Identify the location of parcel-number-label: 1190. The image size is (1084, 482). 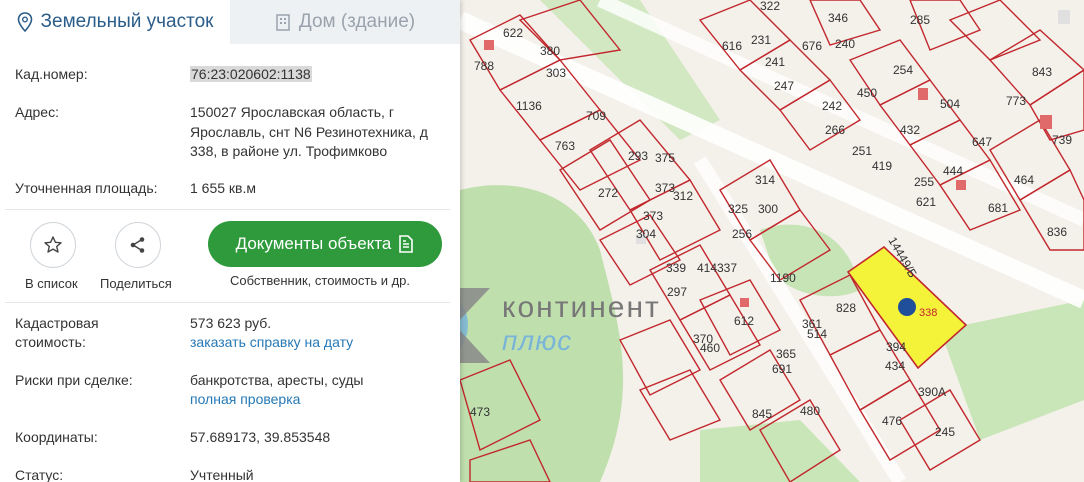
(783, 278).